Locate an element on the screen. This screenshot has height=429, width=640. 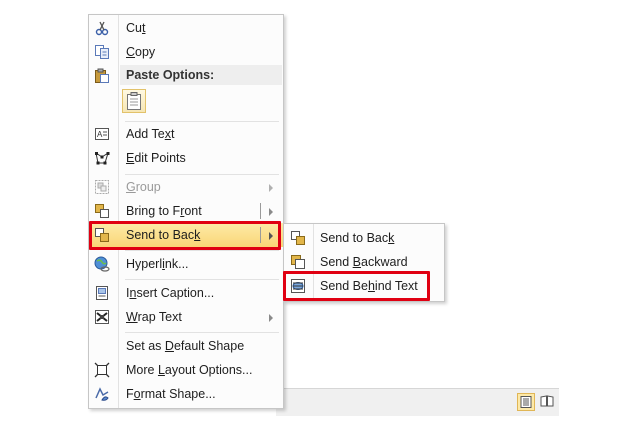
menu-item-label: Add Text is located at coordinates (150, 134).